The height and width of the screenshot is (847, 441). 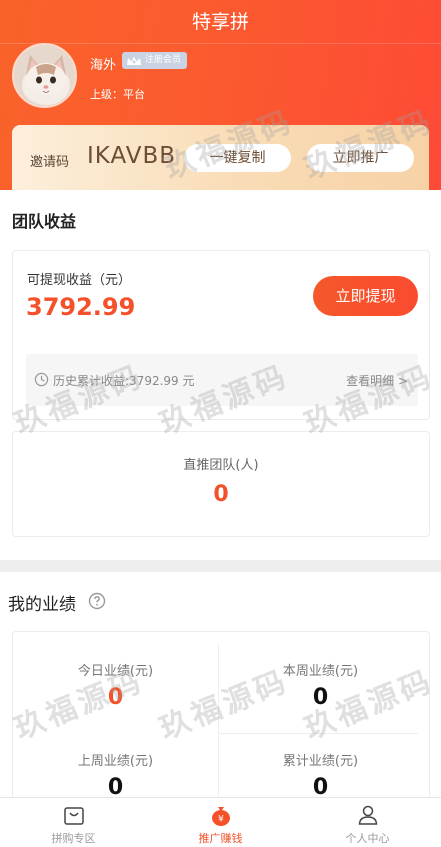 I want to click on avatar, so click(x=44, y=75).